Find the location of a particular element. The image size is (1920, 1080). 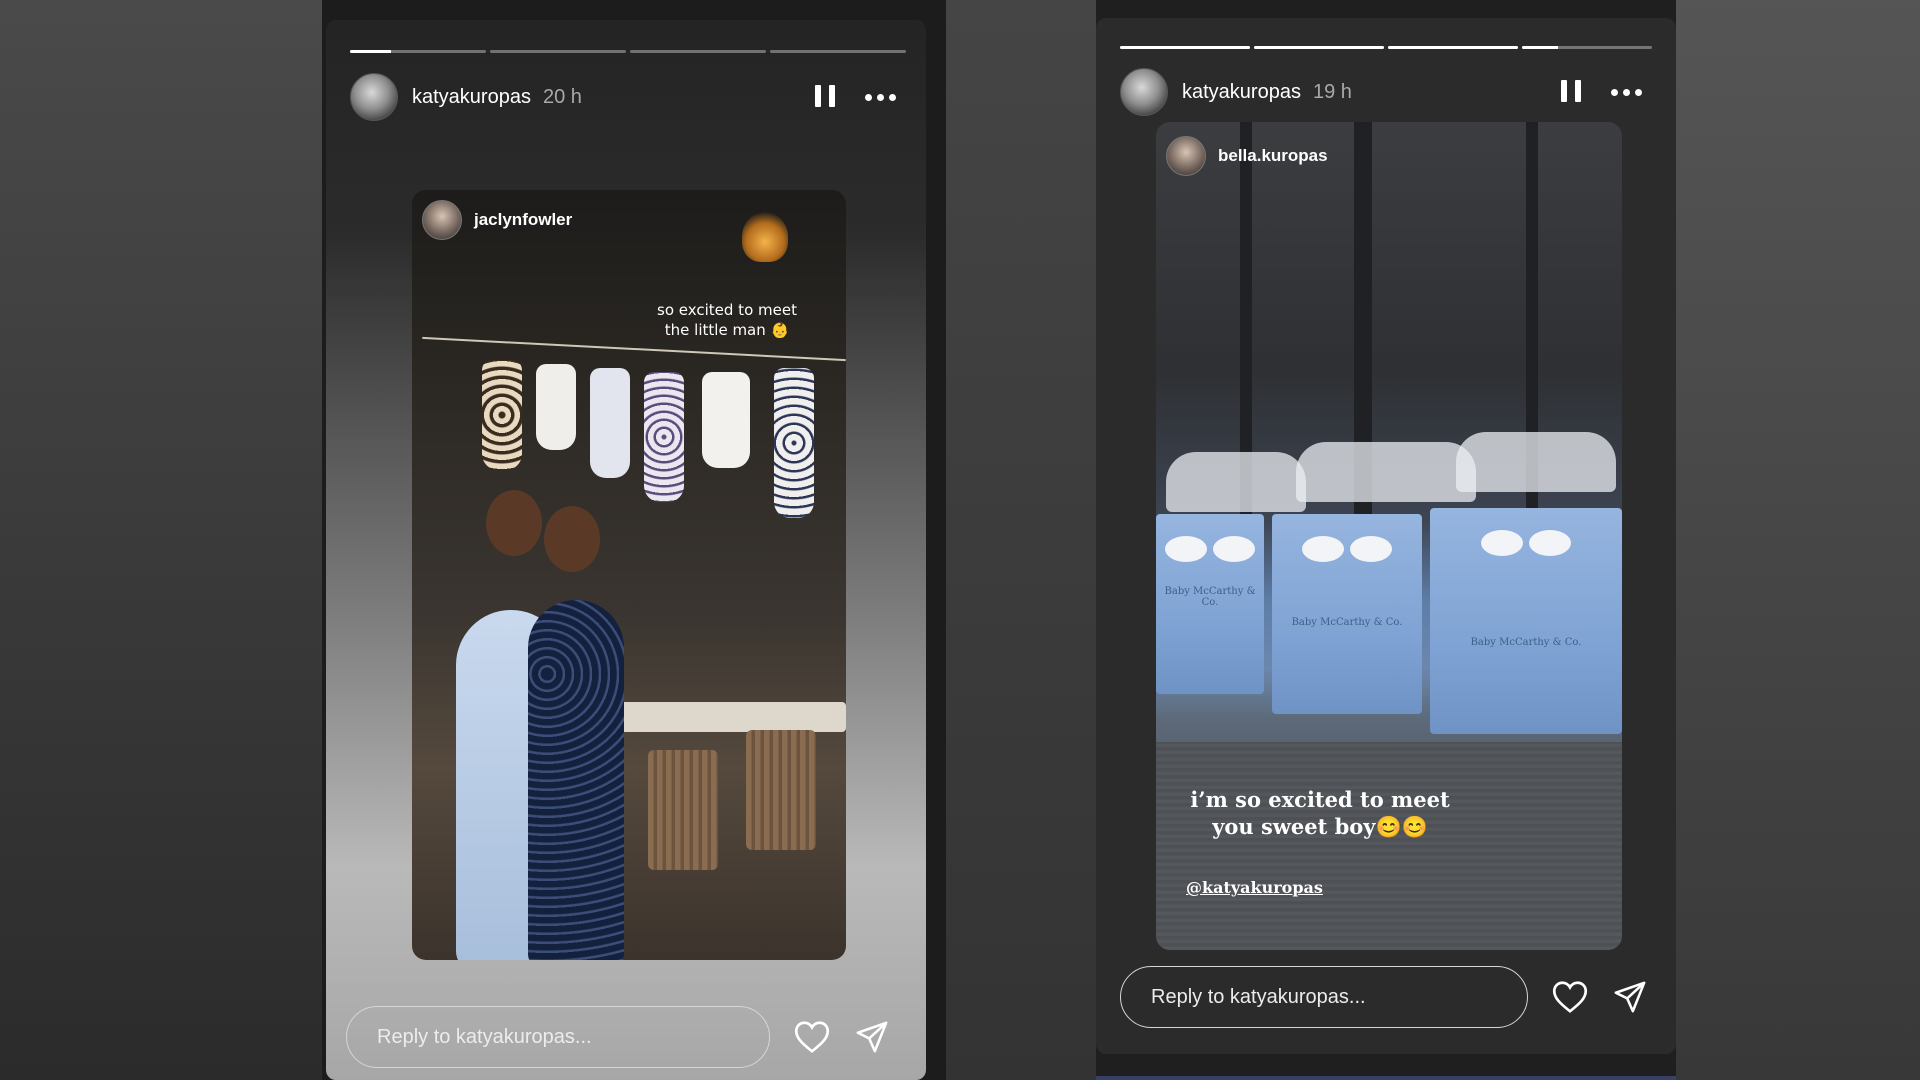

post-username: jaclynfowler is located at coordinates (523, 220).